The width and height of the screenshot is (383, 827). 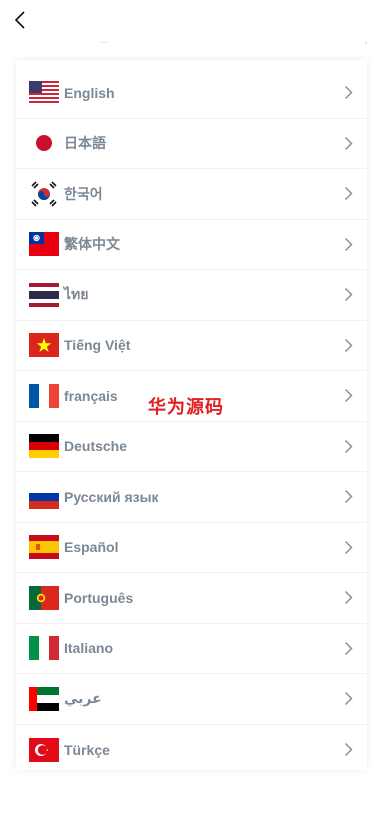 I want to click on language-label: English, so click(x=89, y=92).